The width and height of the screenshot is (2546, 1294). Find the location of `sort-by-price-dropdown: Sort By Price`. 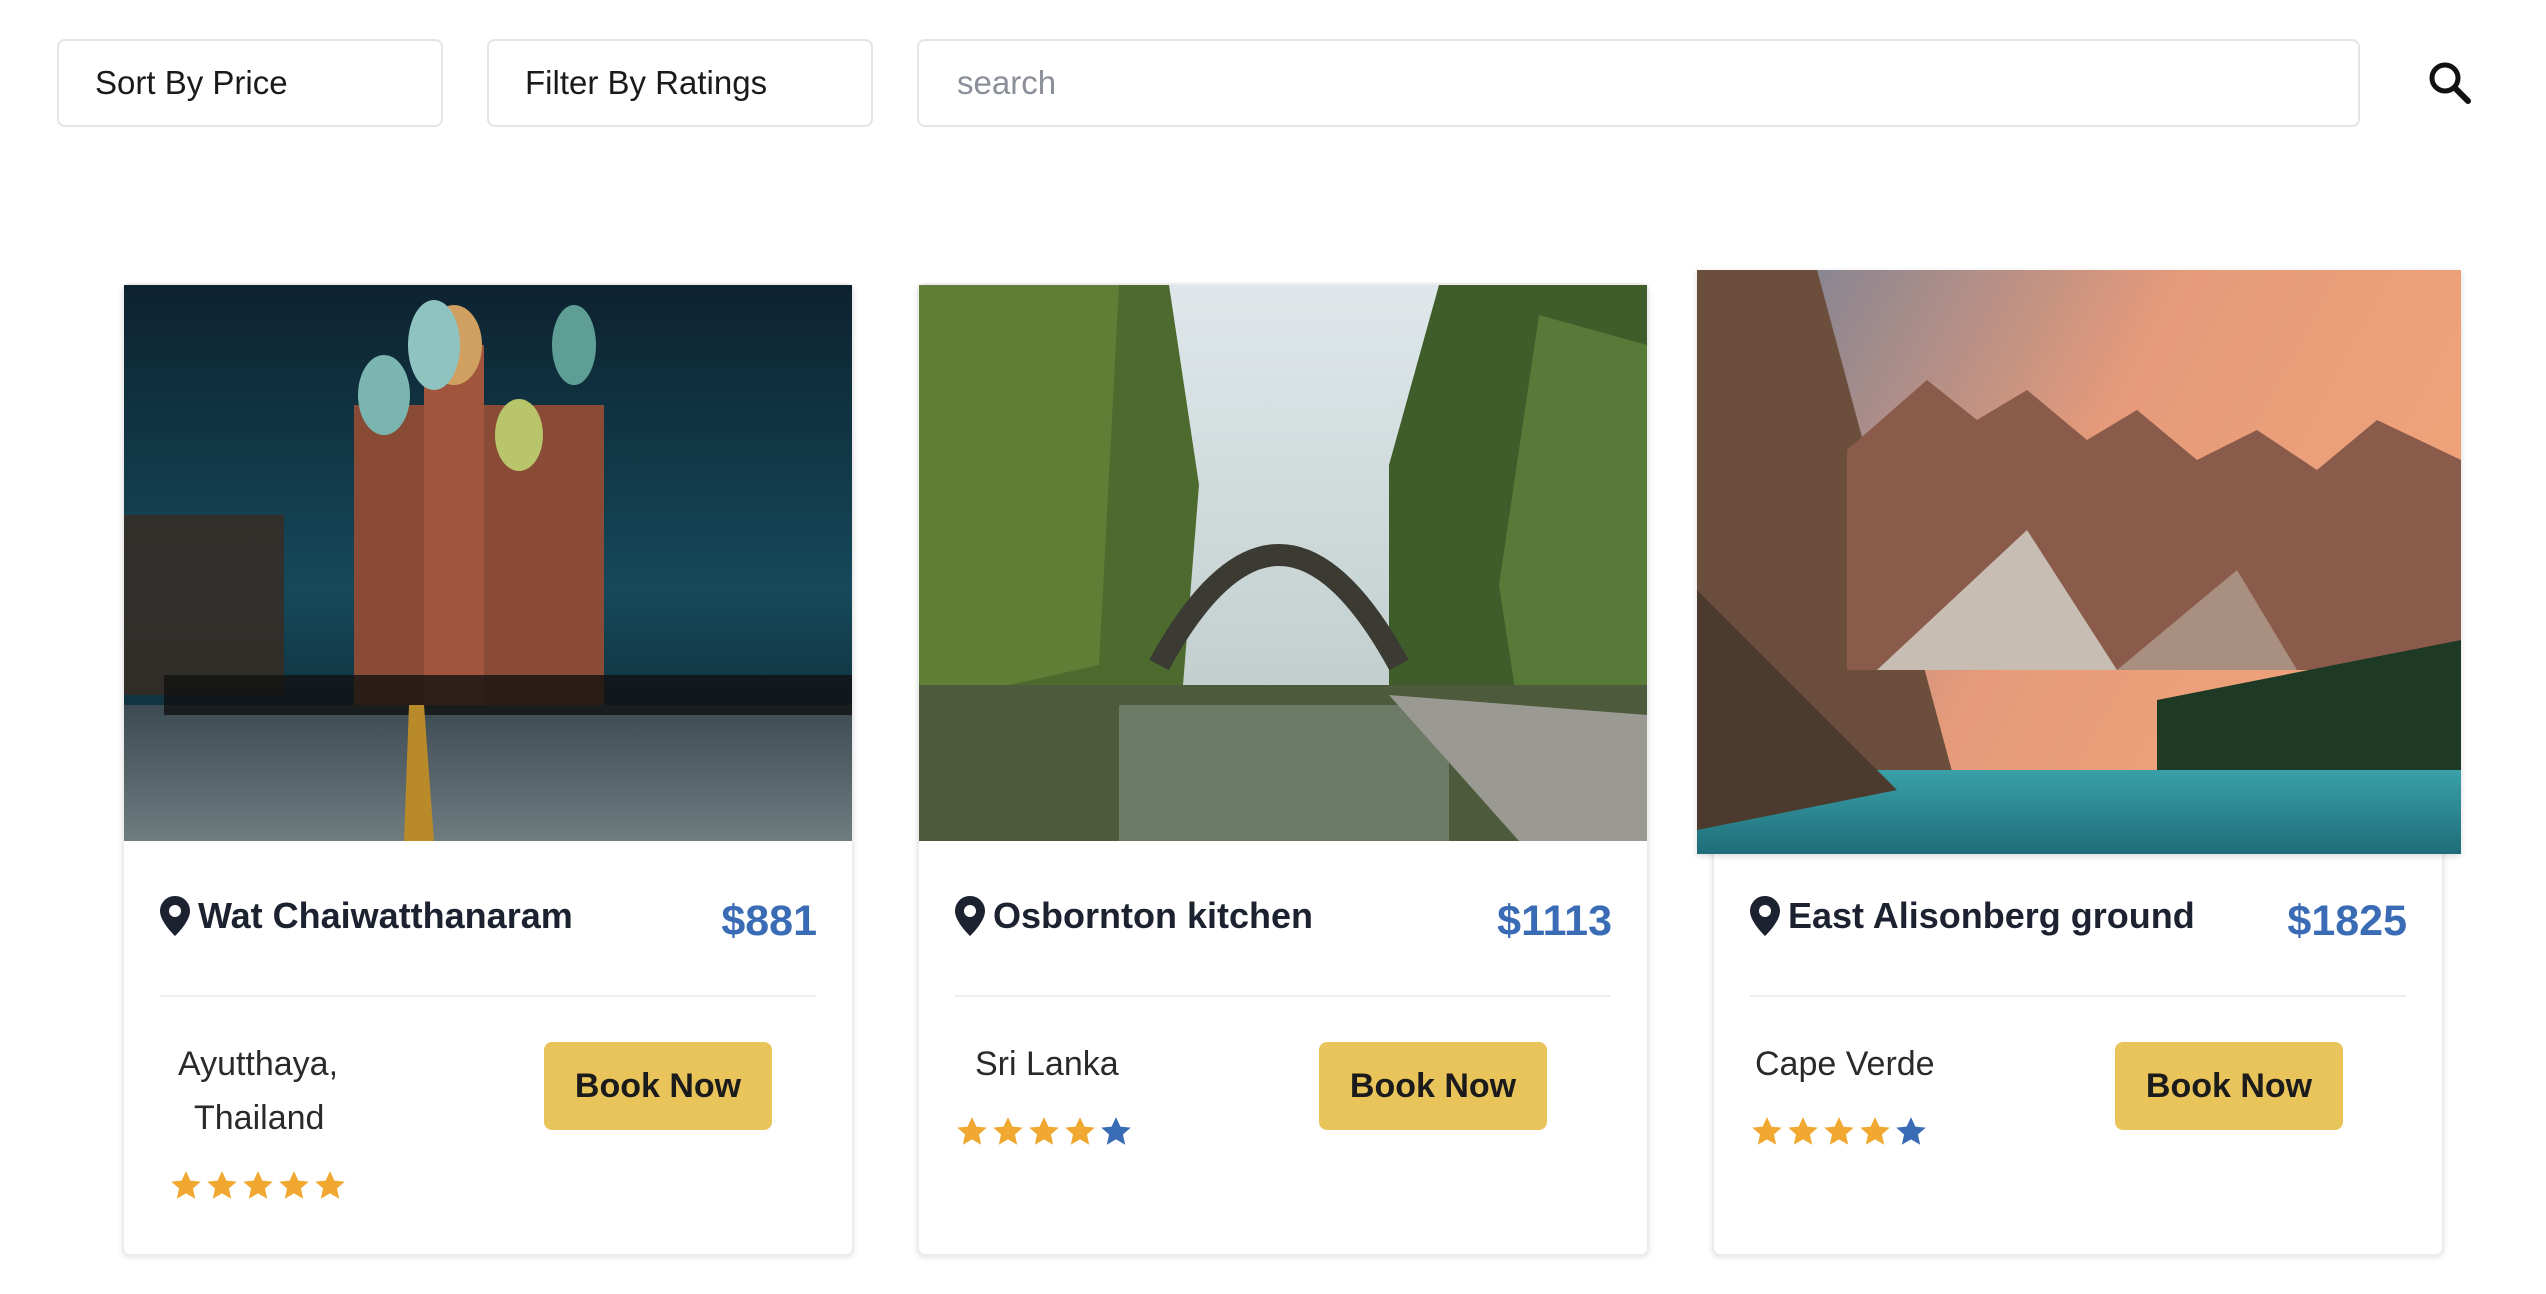

sort-by-price-dropdown: Sort By Price is located at coordinates (250, 83).